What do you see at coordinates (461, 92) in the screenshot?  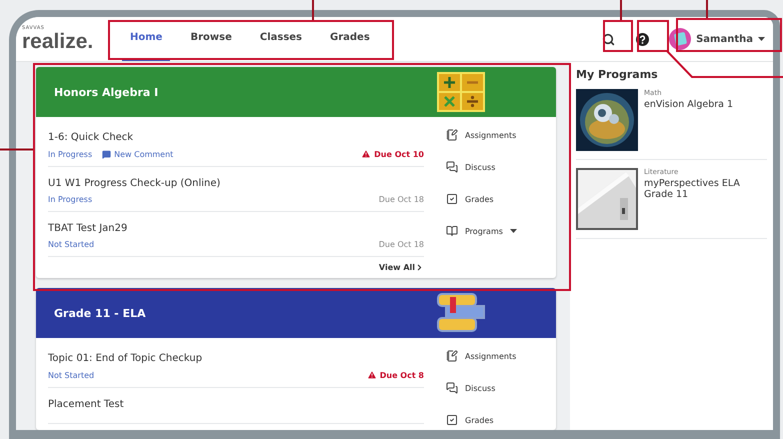 I see `math-operators-icon` at bounding box center [461, 92].